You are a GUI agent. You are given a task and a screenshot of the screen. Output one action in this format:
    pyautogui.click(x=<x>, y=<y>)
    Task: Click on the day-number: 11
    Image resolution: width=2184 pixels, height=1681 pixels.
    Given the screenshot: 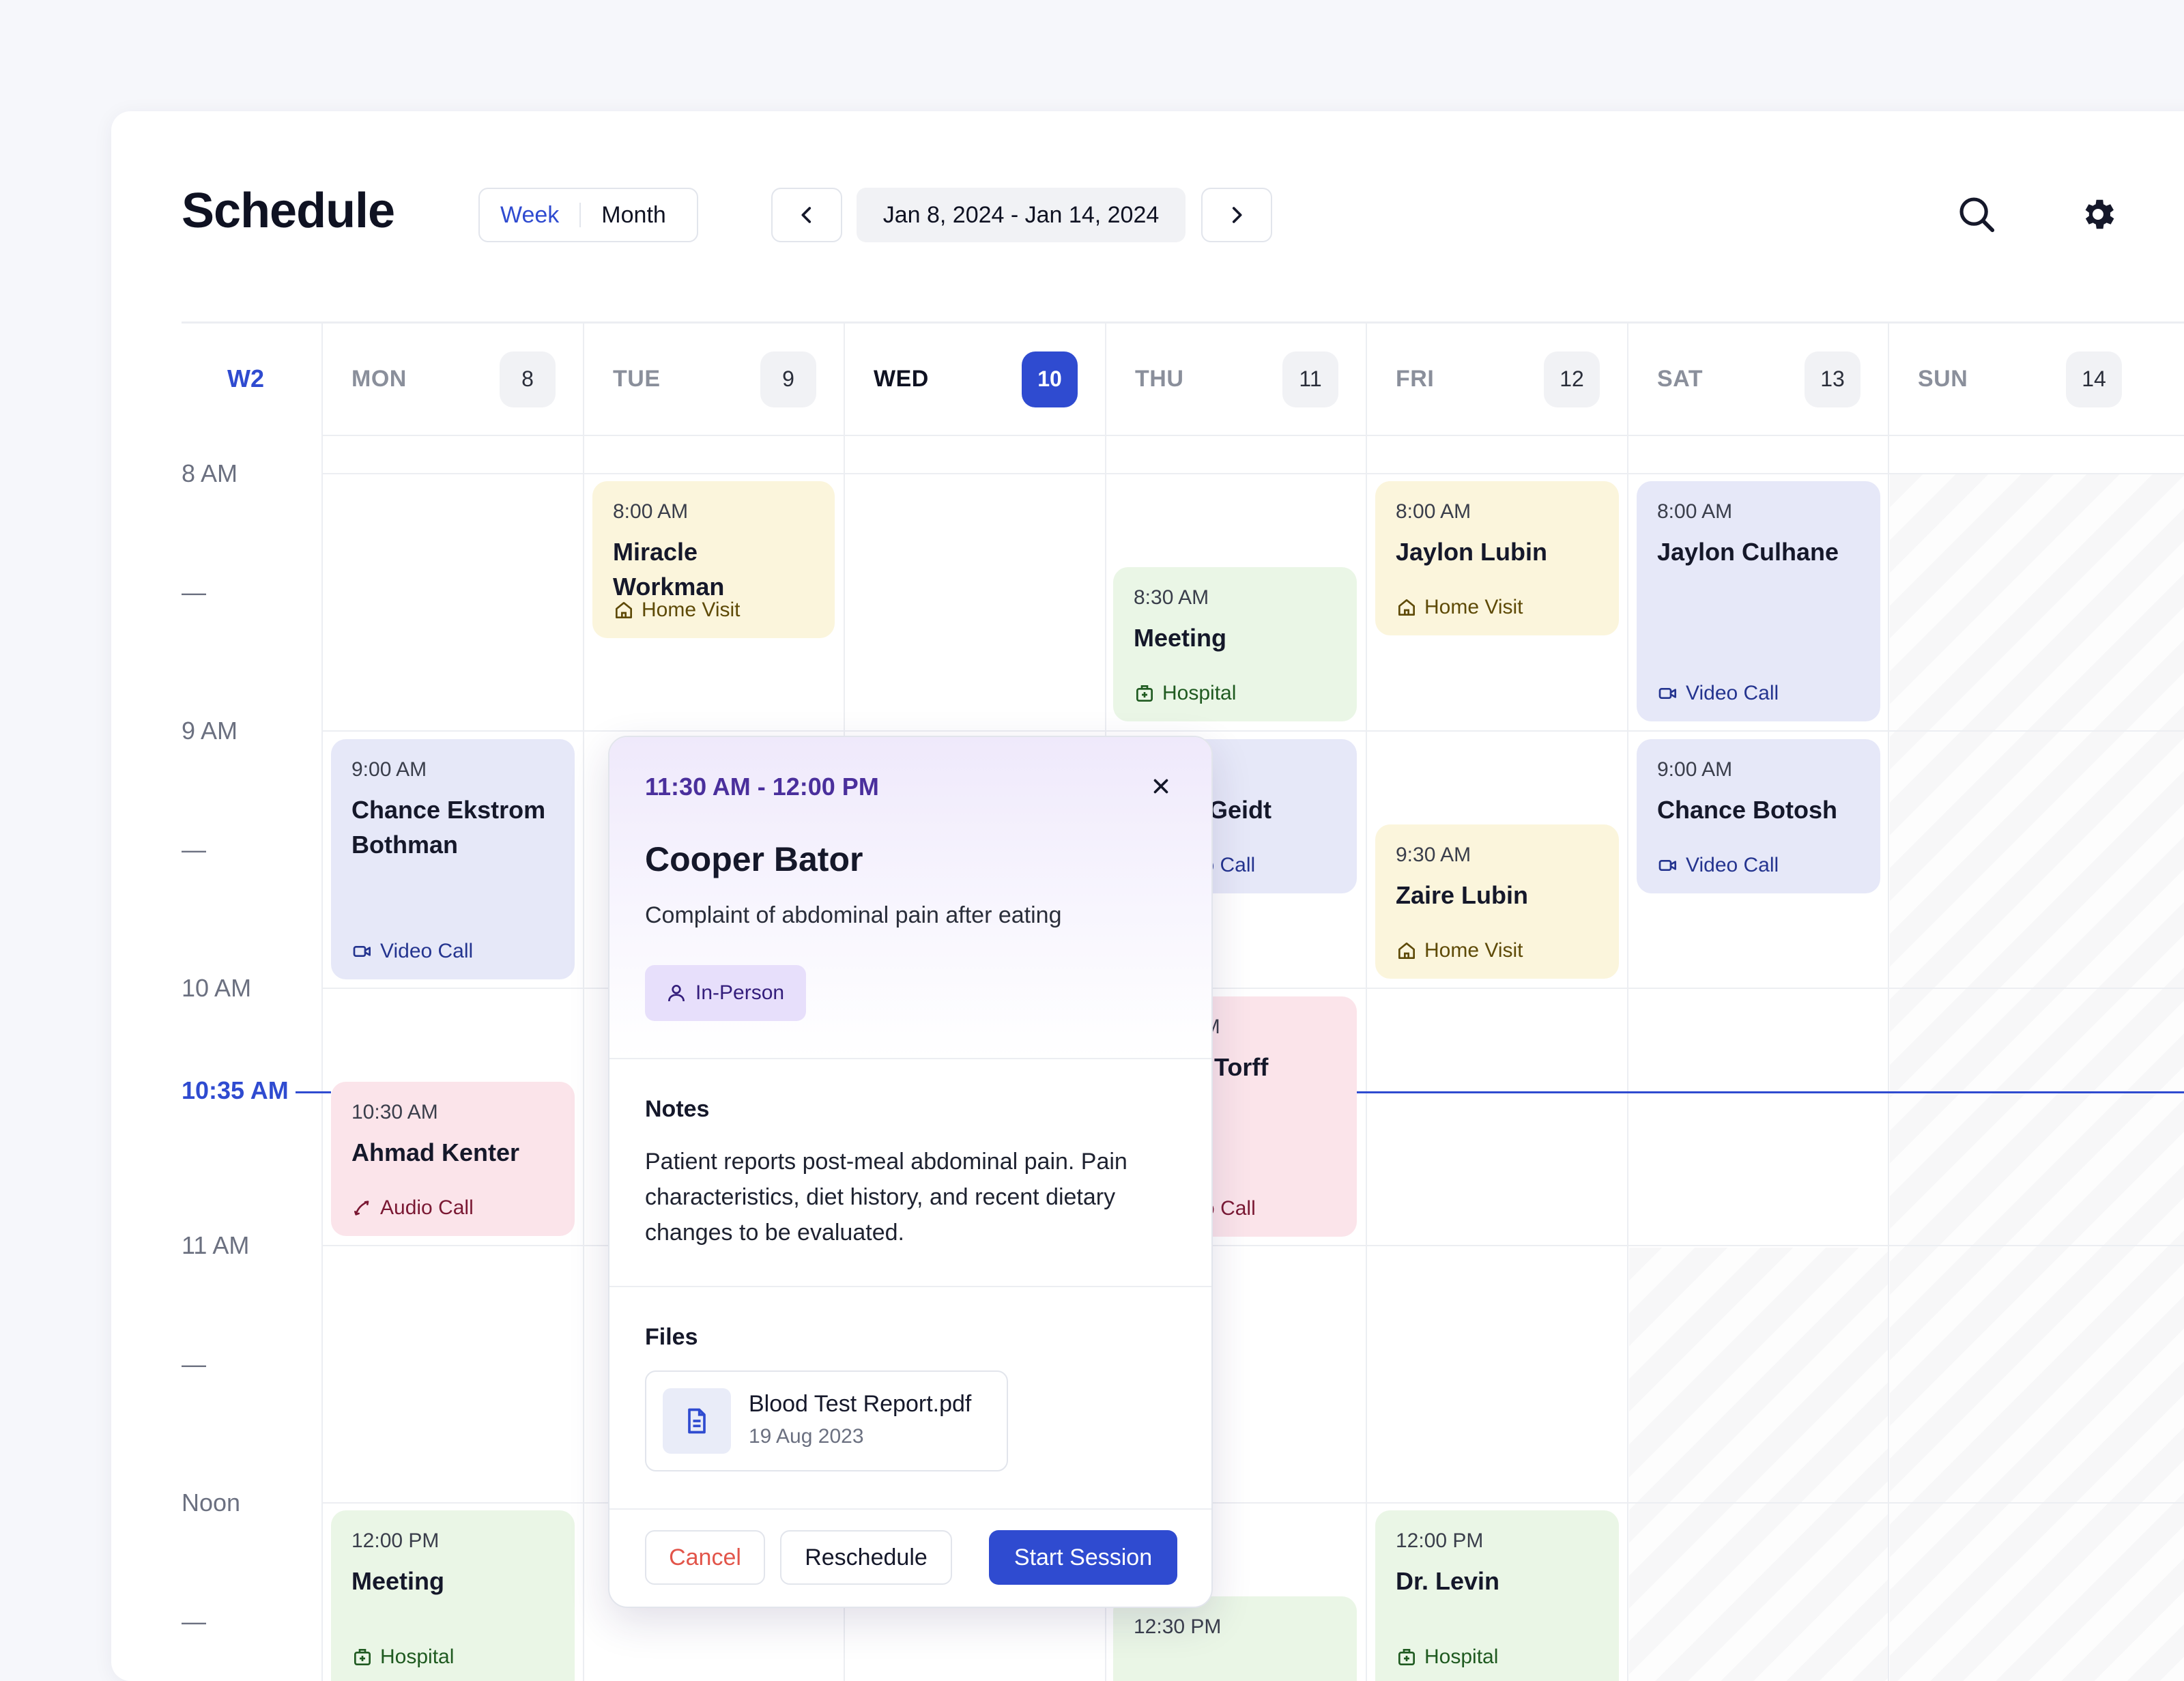 What is the action you would take?
    pyautogui.click(x=1310, y=379)
    